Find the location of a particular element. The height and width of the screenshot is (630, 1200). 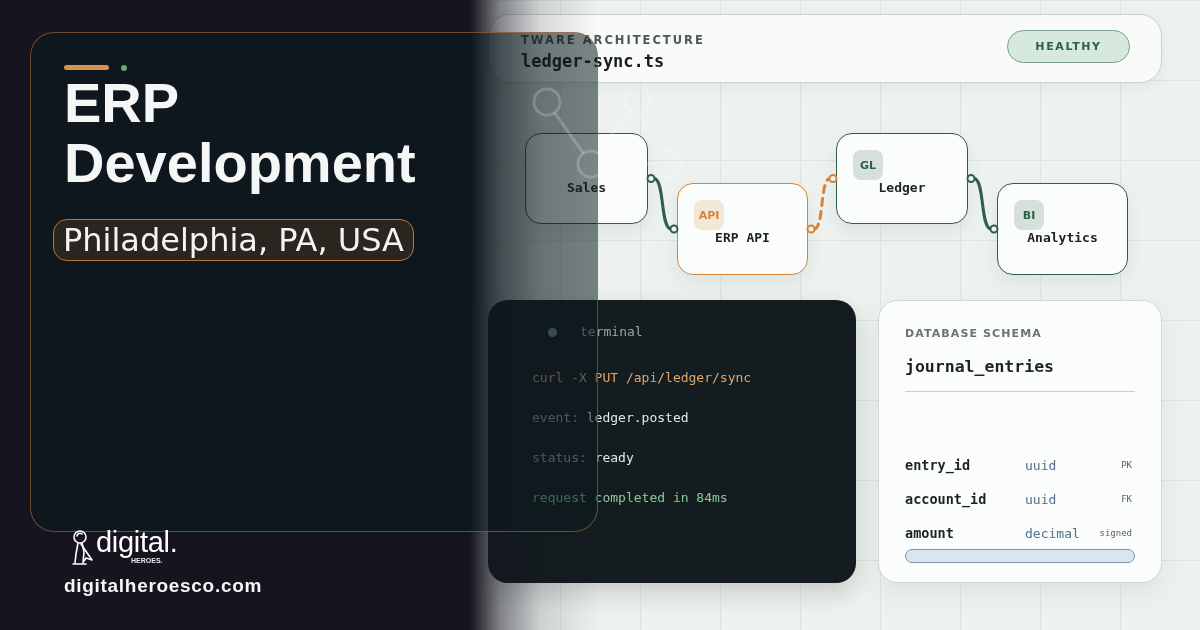

location-pill: Philadelphia, PA, USA is located at coordinates (233, 240).